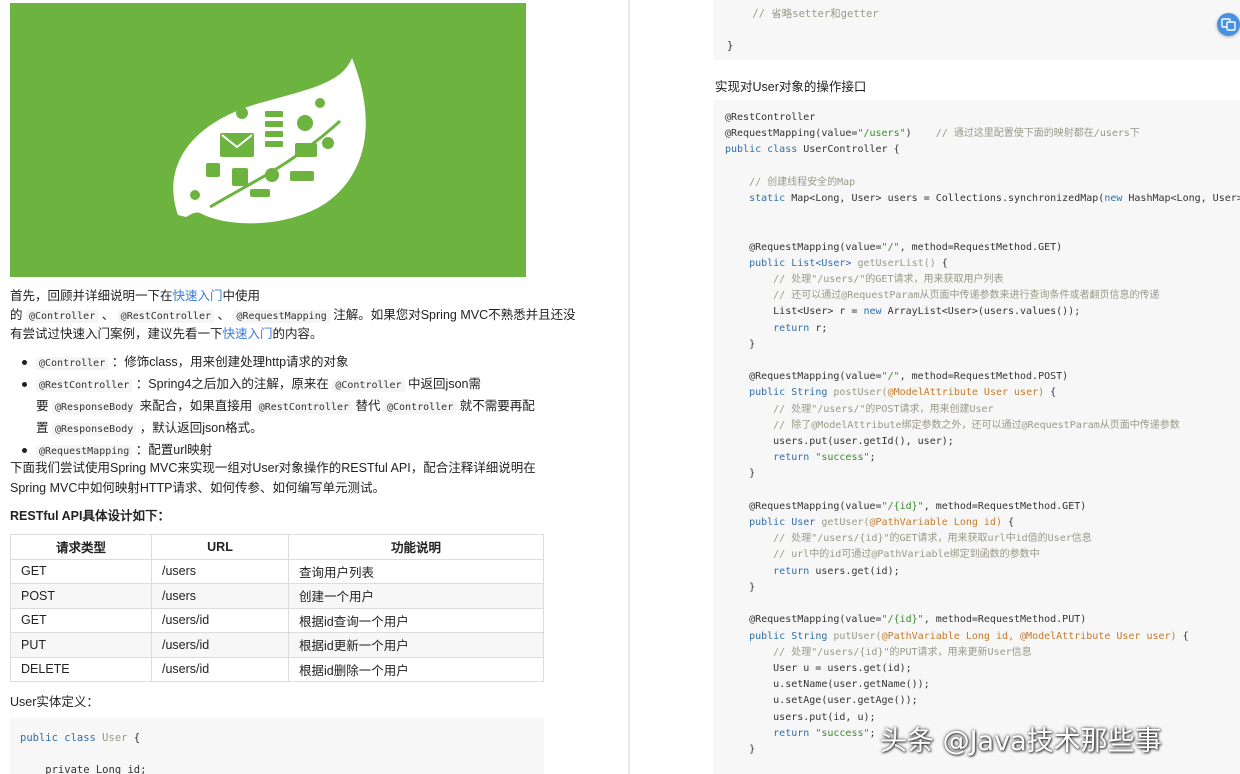 This screenshot has height=774, width=1240. I want to click on bullet-dot-icon, so click(24, 384).